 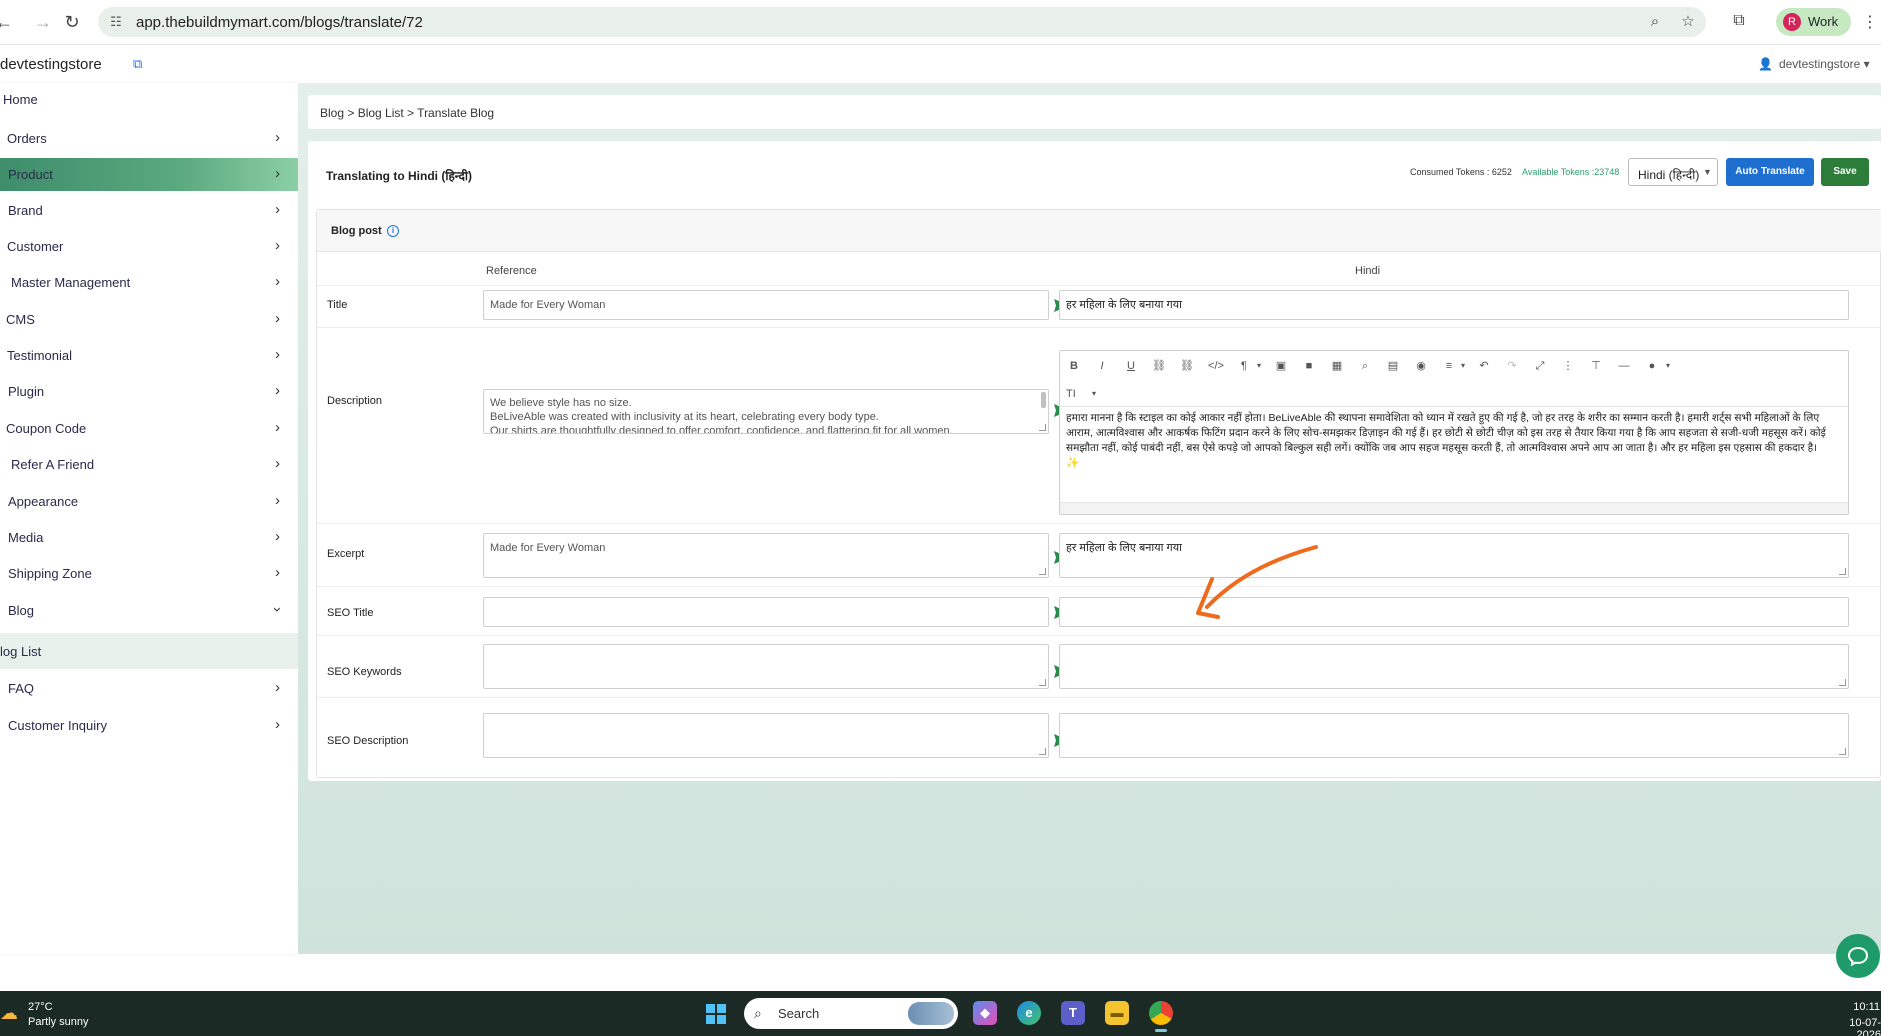 I want to click on sidebar-item-customer: Customer ›, so click(x=149, y=247).